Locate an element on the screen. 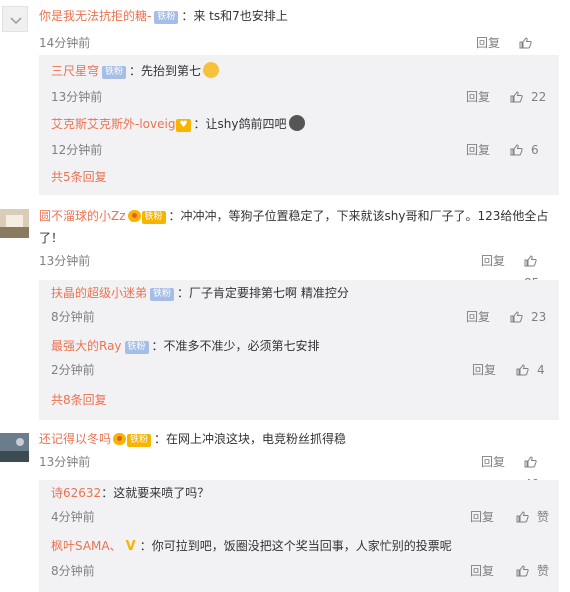 Image resolution: width=570 pixels, height=592 pixels. like-count: 6 is located at coordinates (535, 150).